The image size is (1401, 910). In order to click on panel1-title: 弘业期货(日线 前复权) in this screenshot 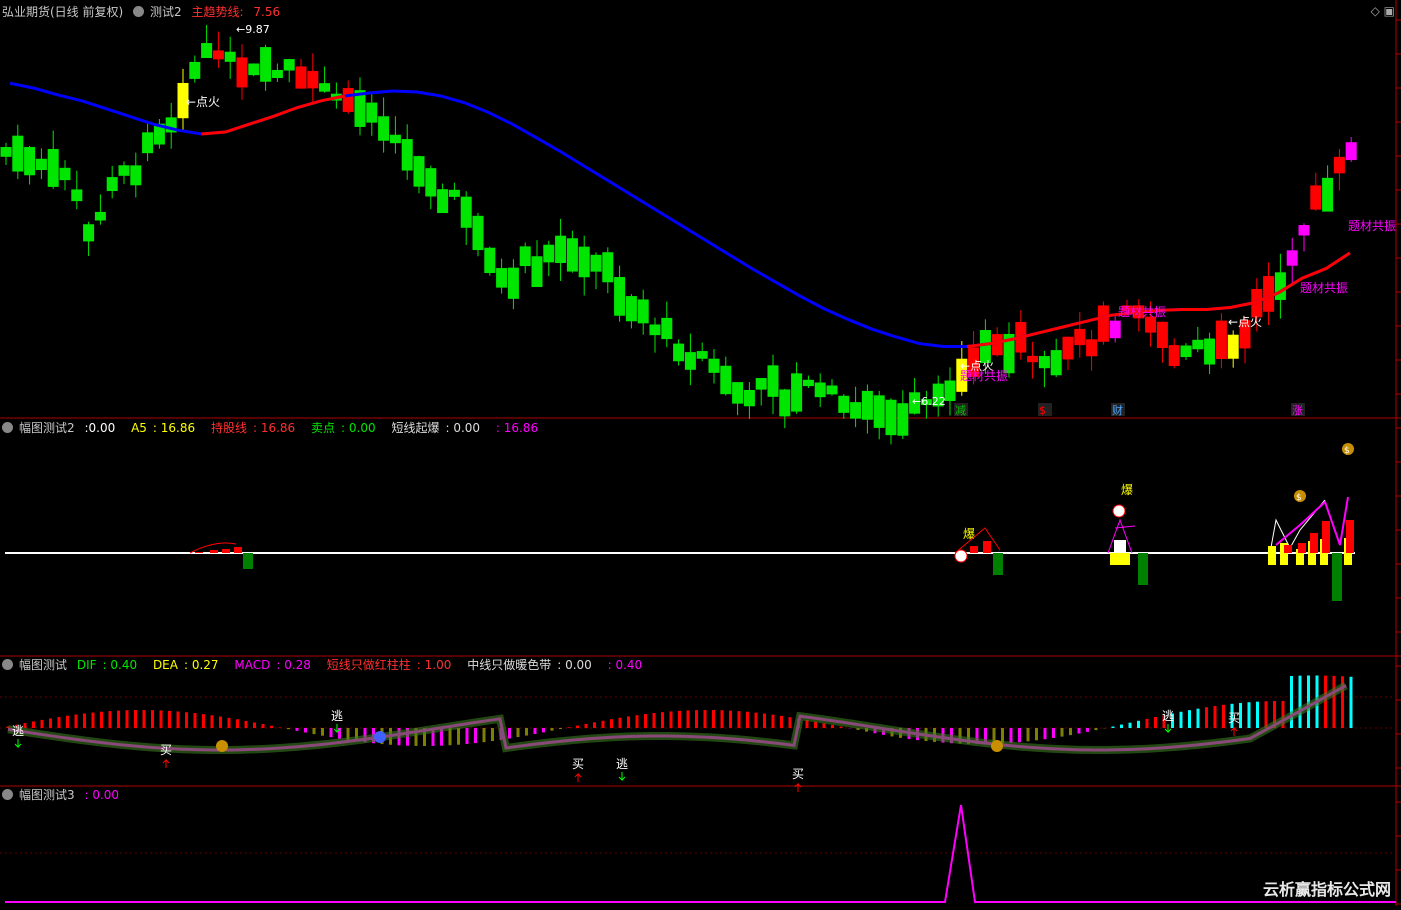, I will do `click(63, 12)`.